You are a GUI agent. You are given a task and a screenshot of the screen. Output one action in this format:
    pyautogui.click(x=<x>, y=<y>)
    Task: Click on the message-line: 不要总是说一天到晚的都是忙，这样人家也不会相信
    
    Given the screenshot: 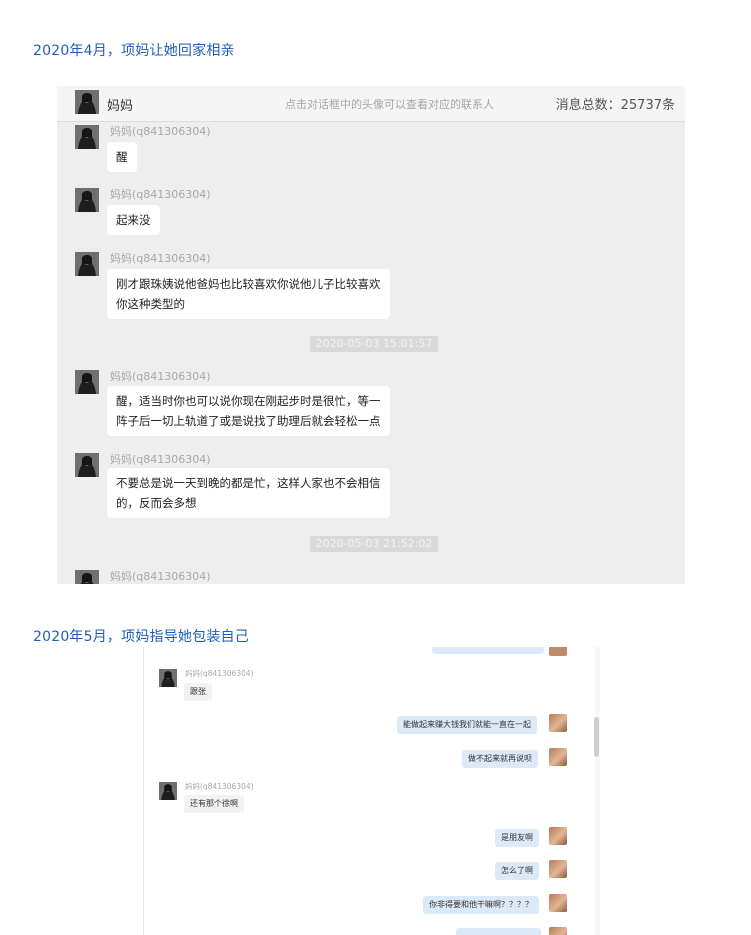 What is the action you would take?
    pyautogui.click(x=248, y=483)
    